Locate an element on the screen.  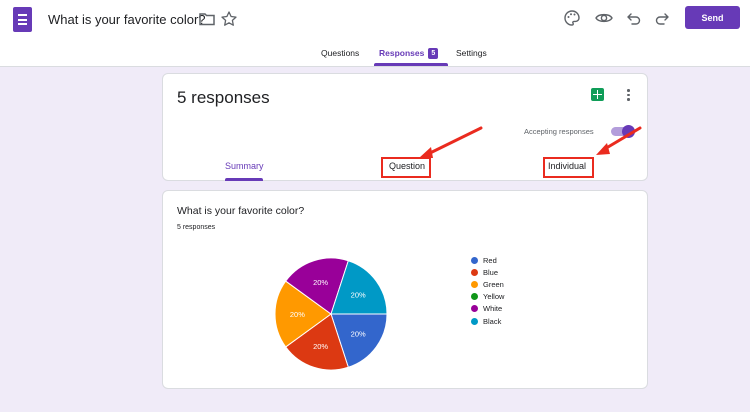
redo-icon is located at coordinates (662, 18).